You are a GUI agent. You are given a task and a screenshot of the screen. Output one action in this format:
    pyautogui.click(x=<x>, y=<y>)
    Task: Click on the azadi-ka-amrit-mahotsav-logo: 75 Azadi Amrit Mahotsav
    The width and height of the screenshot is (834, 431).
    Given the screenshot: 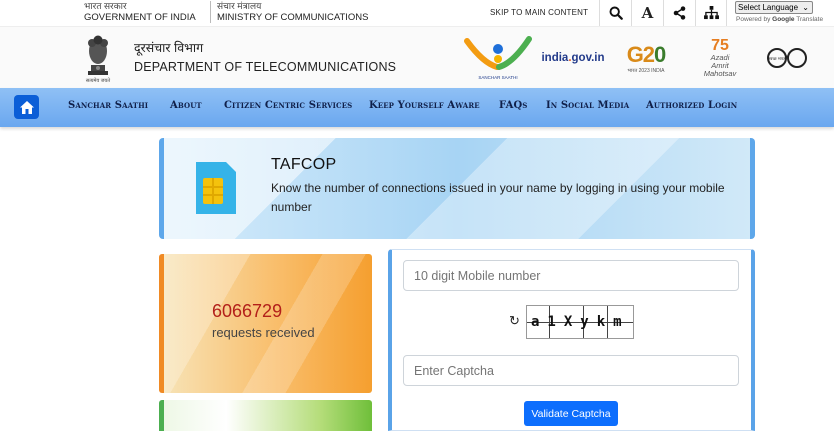 What is the action you would take?
    pyautogui.click(x=720, y=58)
    